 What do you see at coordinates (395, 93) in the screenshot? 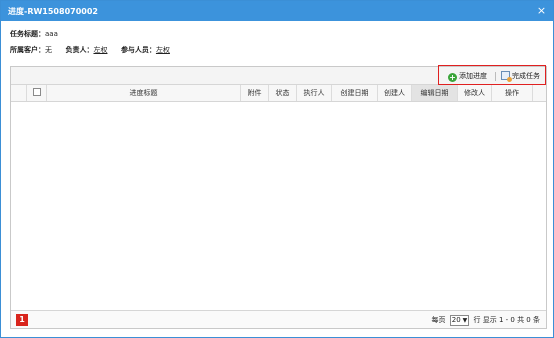
I see `column-header: 创建人` at bounding box center [395, 93].